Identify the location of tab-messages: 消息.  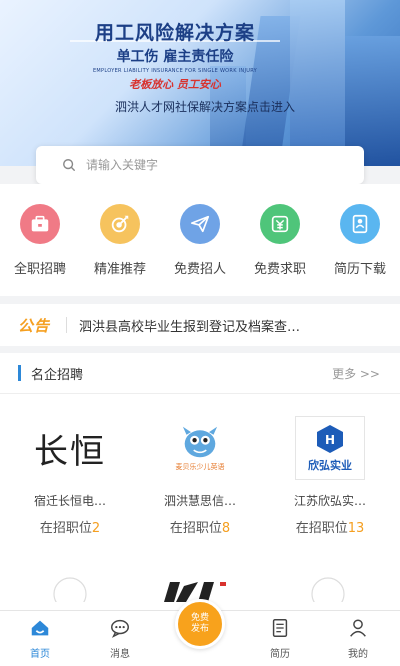
(120, 638).